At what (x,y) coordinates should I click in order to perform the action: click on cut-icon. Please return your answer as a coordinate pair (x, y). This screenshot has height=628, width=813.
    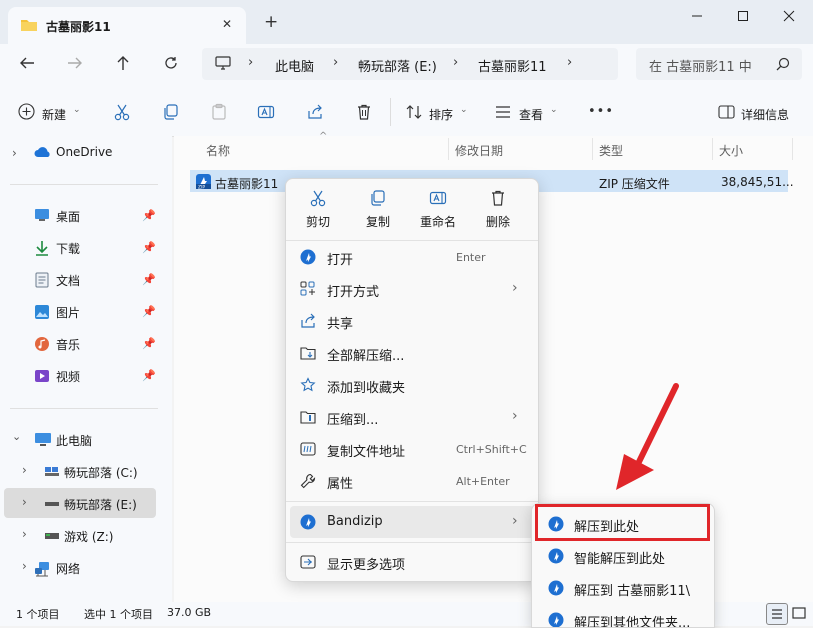
    Looking at the image, I should click on (122, 112).